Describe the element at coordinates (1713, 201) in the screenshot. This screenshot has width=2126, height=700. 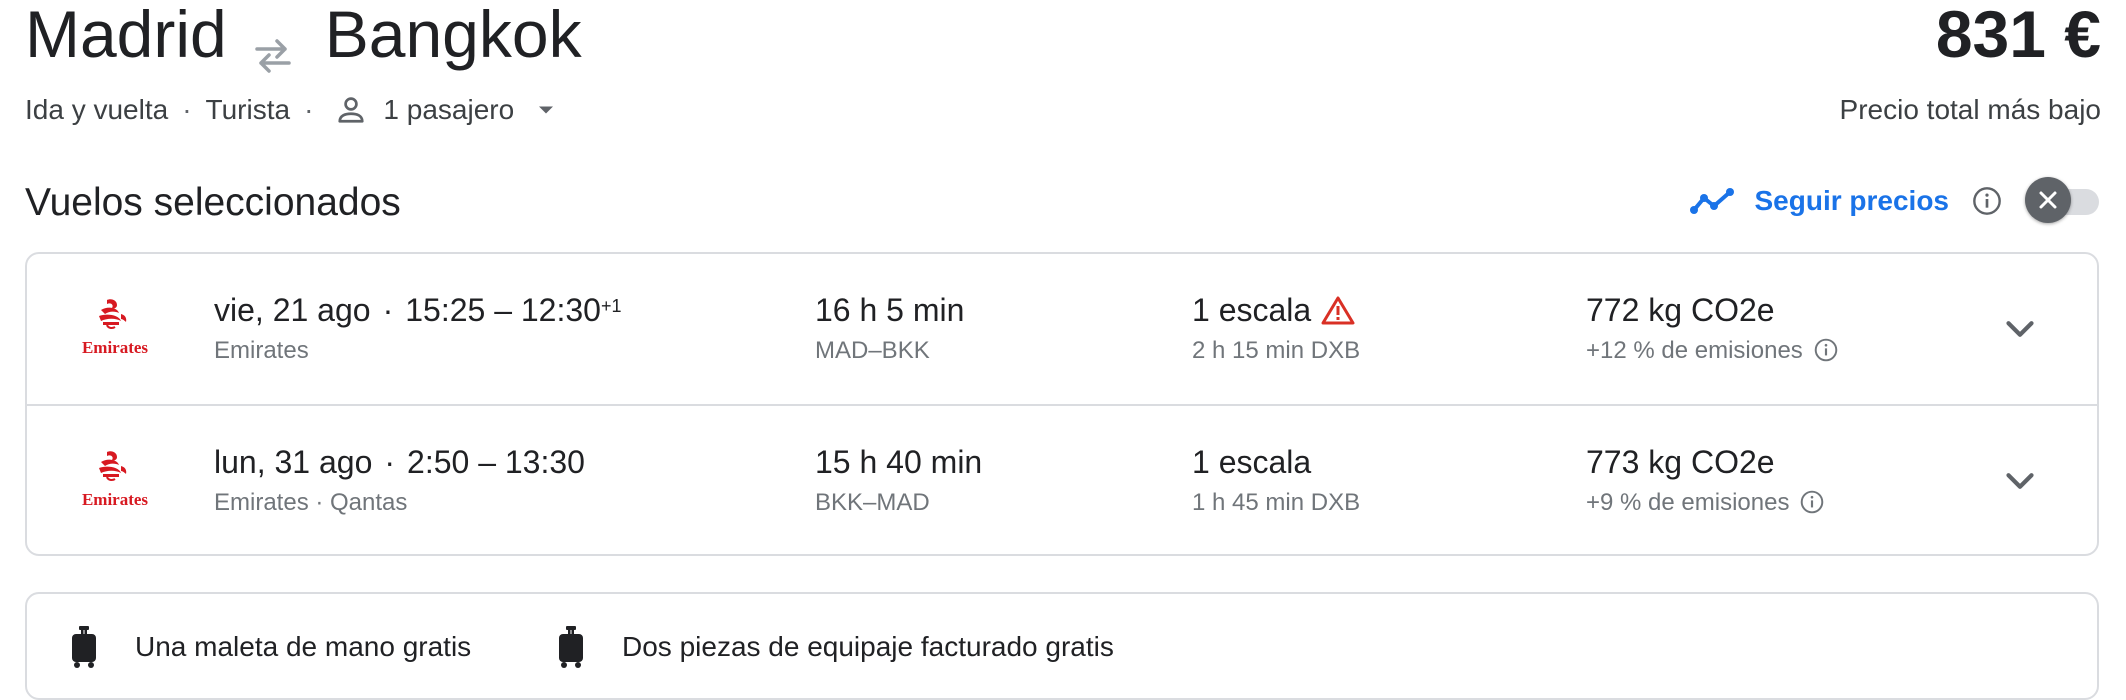
I see `trend-line-icon` at that location.